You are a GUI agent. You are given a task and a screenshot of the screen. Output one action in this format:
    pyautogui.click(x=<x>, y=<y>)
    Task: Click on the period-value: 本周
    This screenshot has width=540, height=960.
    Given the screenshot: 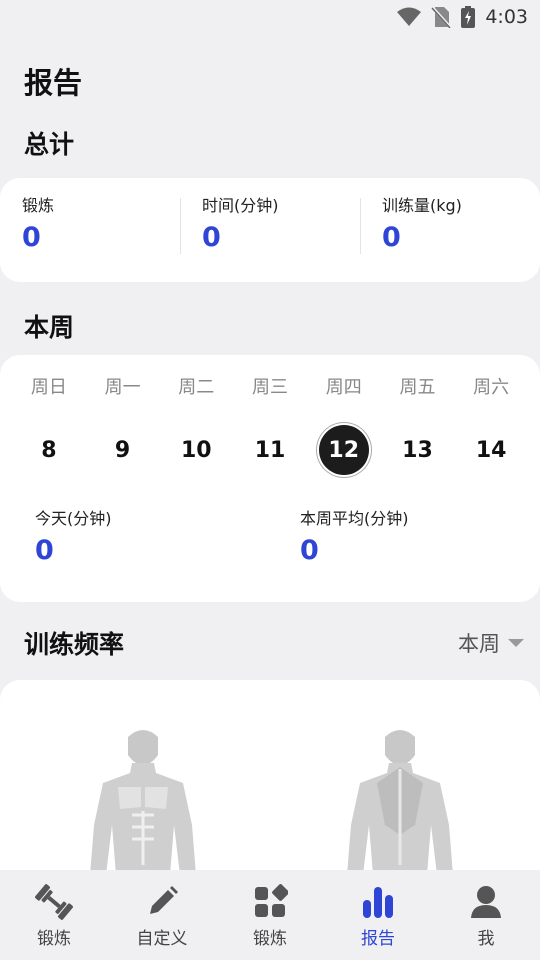 What is the action you would take?
    pyautogui.click(x=479, y=644)
    